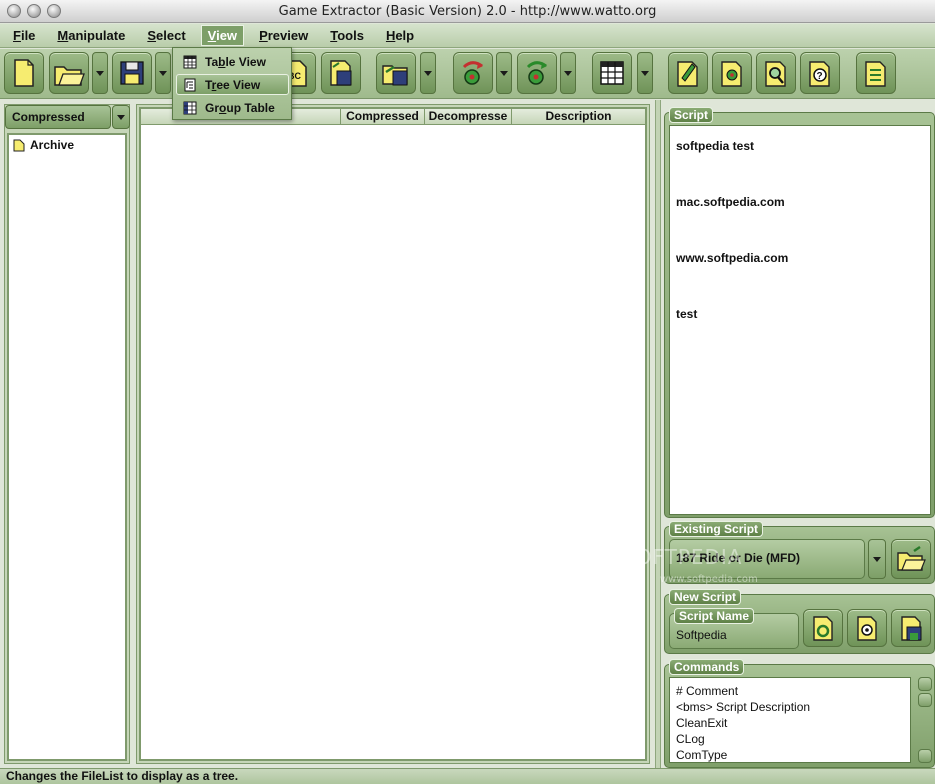 Image resolution: width=935 pixels, height=784 pixels. I want to click on new-file-icon, so click(24, 73).